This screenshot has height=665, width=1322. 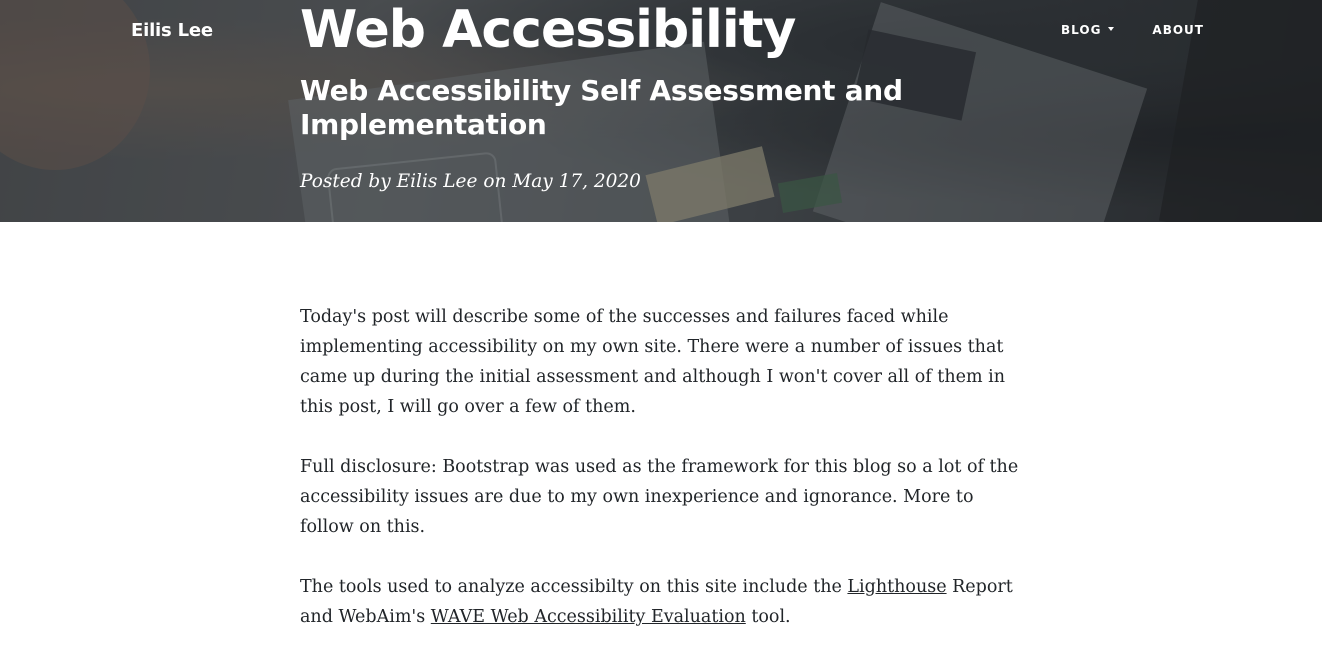 I want to click on meta-prefix: Posted by, so click(x=348, y=181).